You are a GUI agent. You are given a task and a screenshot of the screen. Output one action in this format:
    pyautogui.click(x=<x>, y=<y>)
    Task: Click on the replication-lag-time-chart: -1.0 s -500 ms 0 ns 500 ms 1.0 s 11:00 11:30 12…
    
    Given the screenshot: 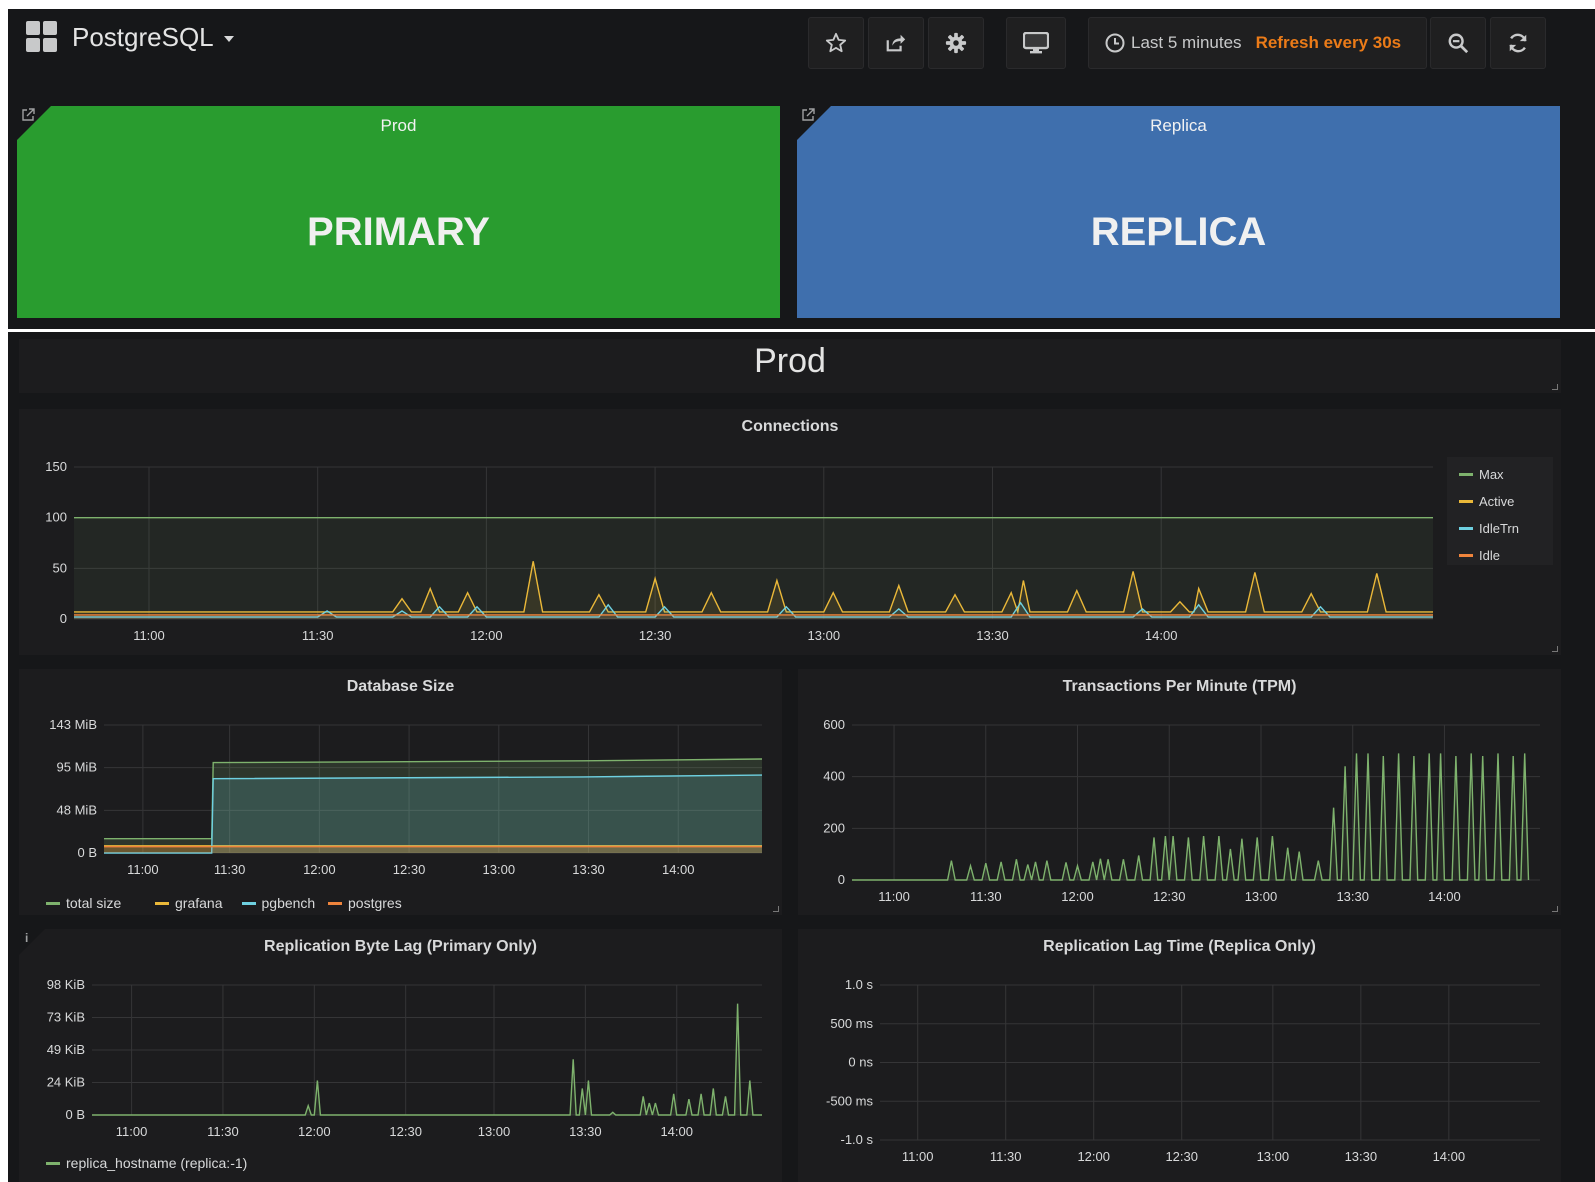 What is the action you would take?
    pyautogui.click(x=1183, y=1070)
    